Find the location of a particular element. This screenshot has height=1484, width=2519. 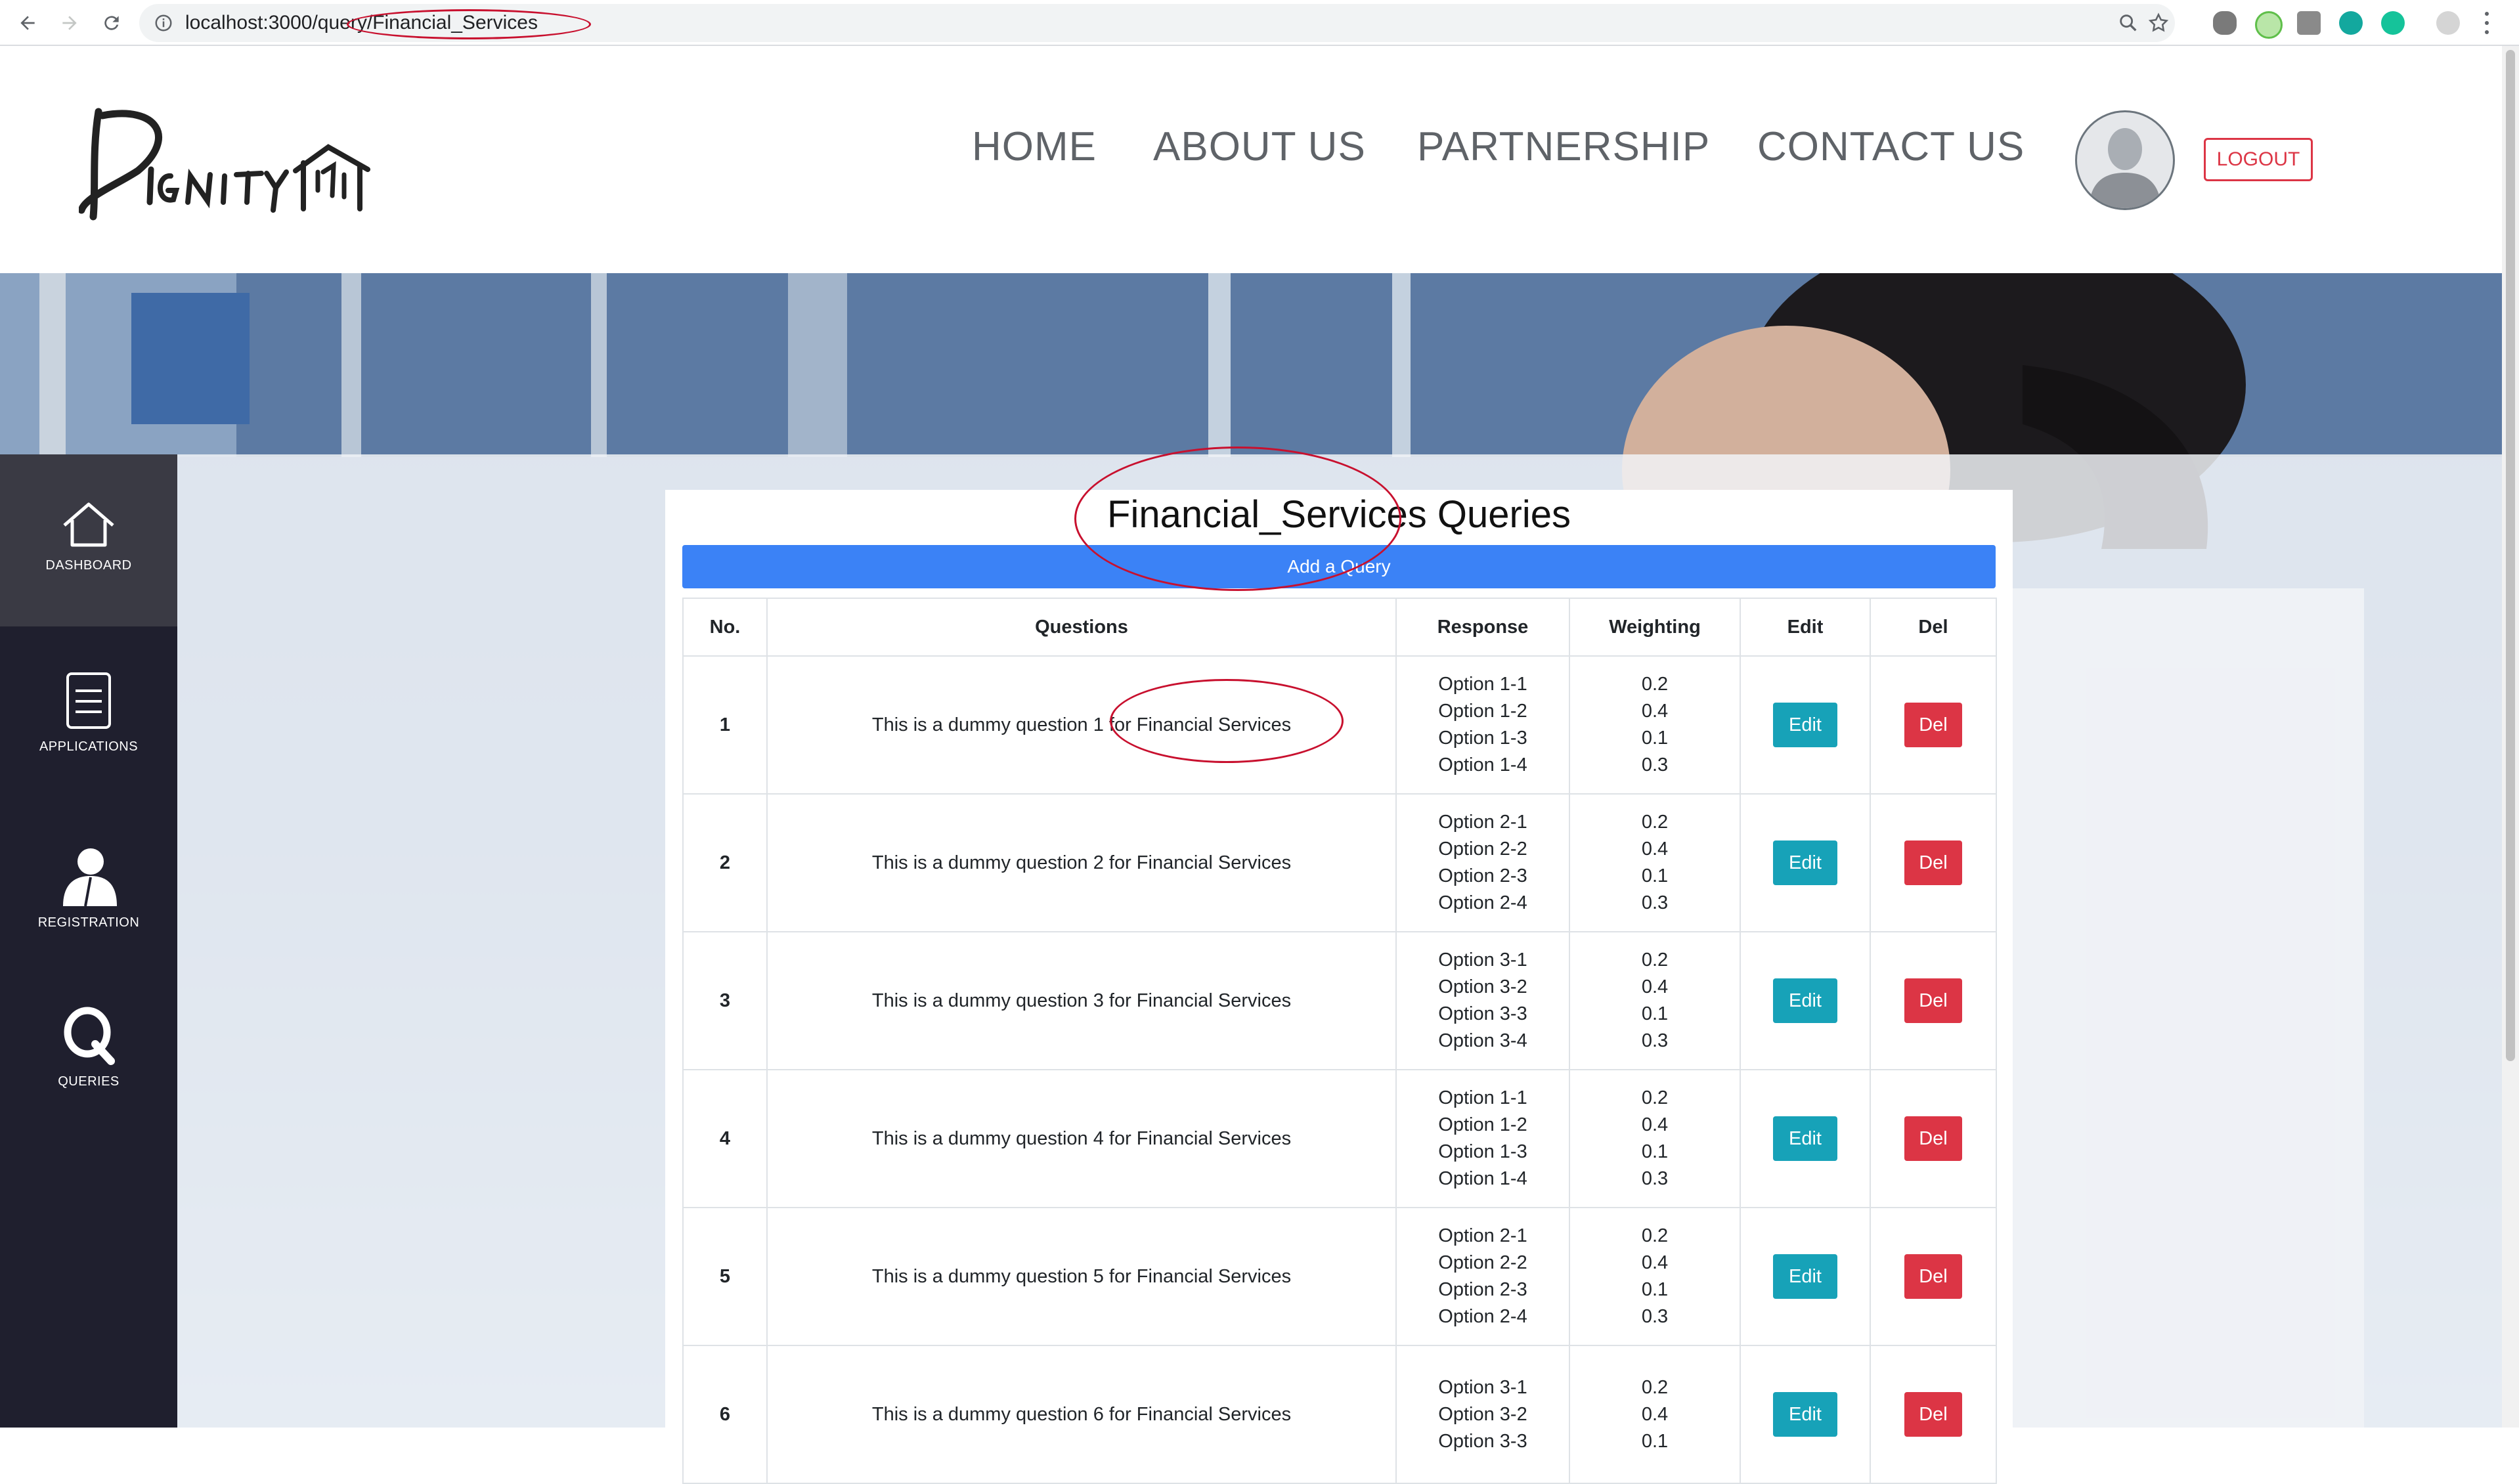

nav-partnership: PARTNERSHIP is located at coordinates (1563, 146).